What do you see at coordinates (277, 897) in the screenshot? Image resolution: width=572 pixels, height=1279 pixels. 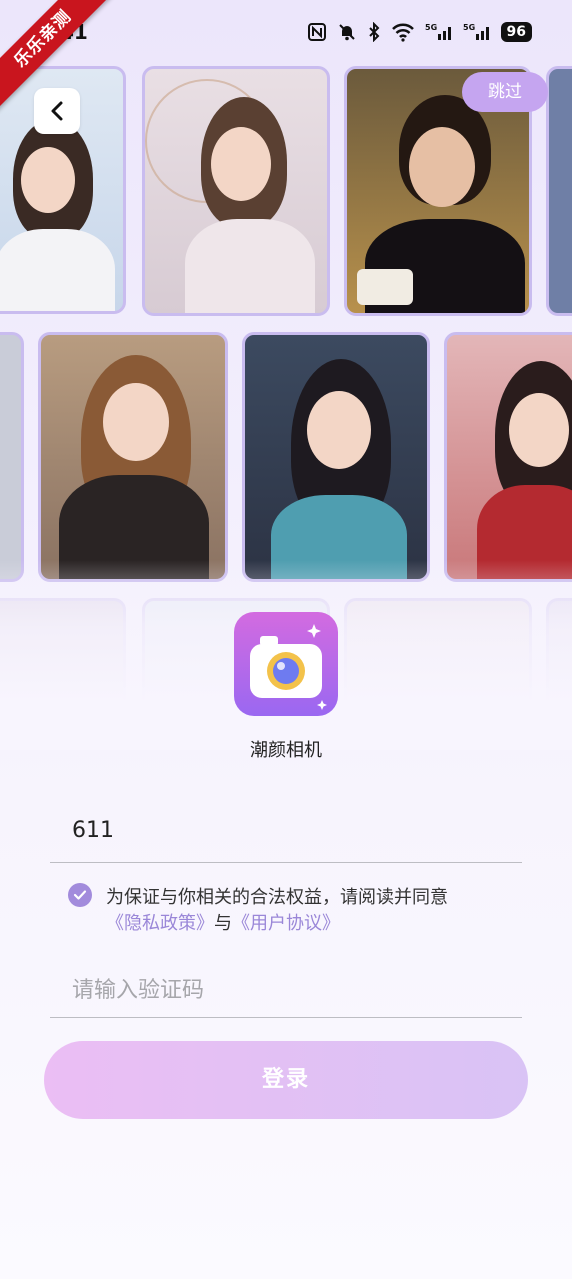 I see `agreement-text: 为保证与你相关的合法权益，请阅读并同意` at bounding box center [277, 897].